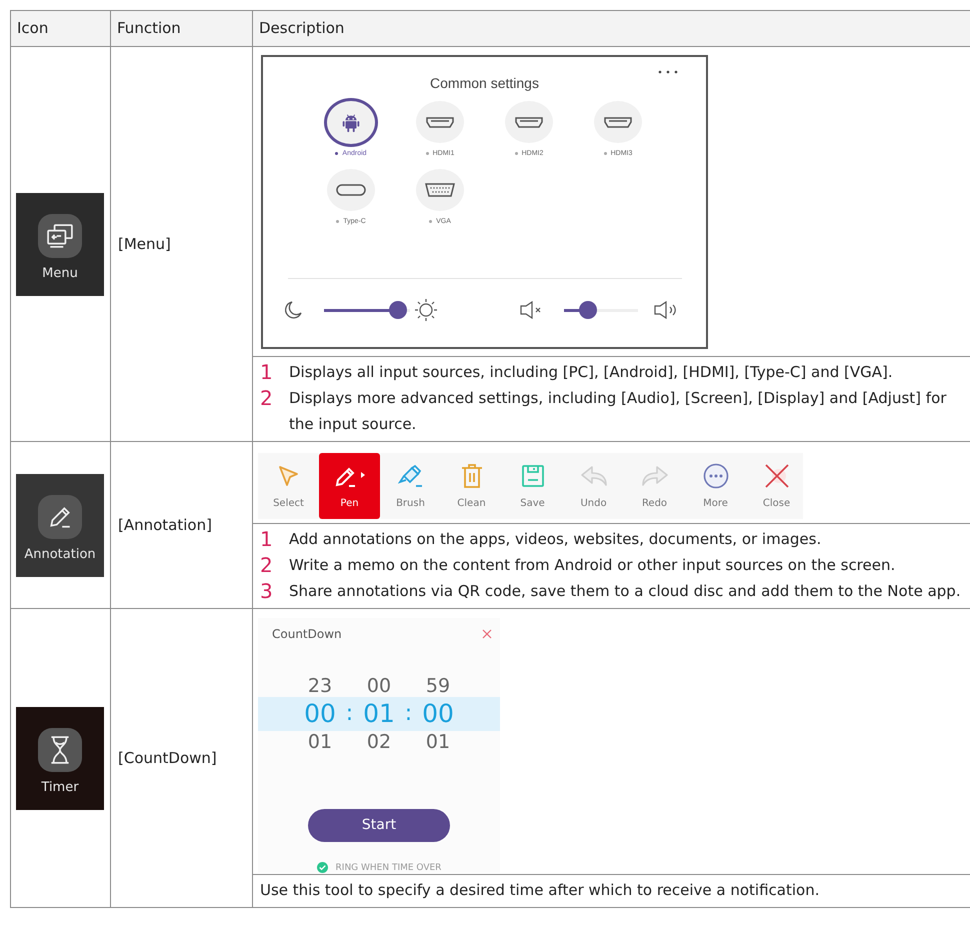 The width and height of the screenshot is (970, 940). Describe the element at coordinates (60, 787) in the screenshot. I see `app-label: Timer` at that location.